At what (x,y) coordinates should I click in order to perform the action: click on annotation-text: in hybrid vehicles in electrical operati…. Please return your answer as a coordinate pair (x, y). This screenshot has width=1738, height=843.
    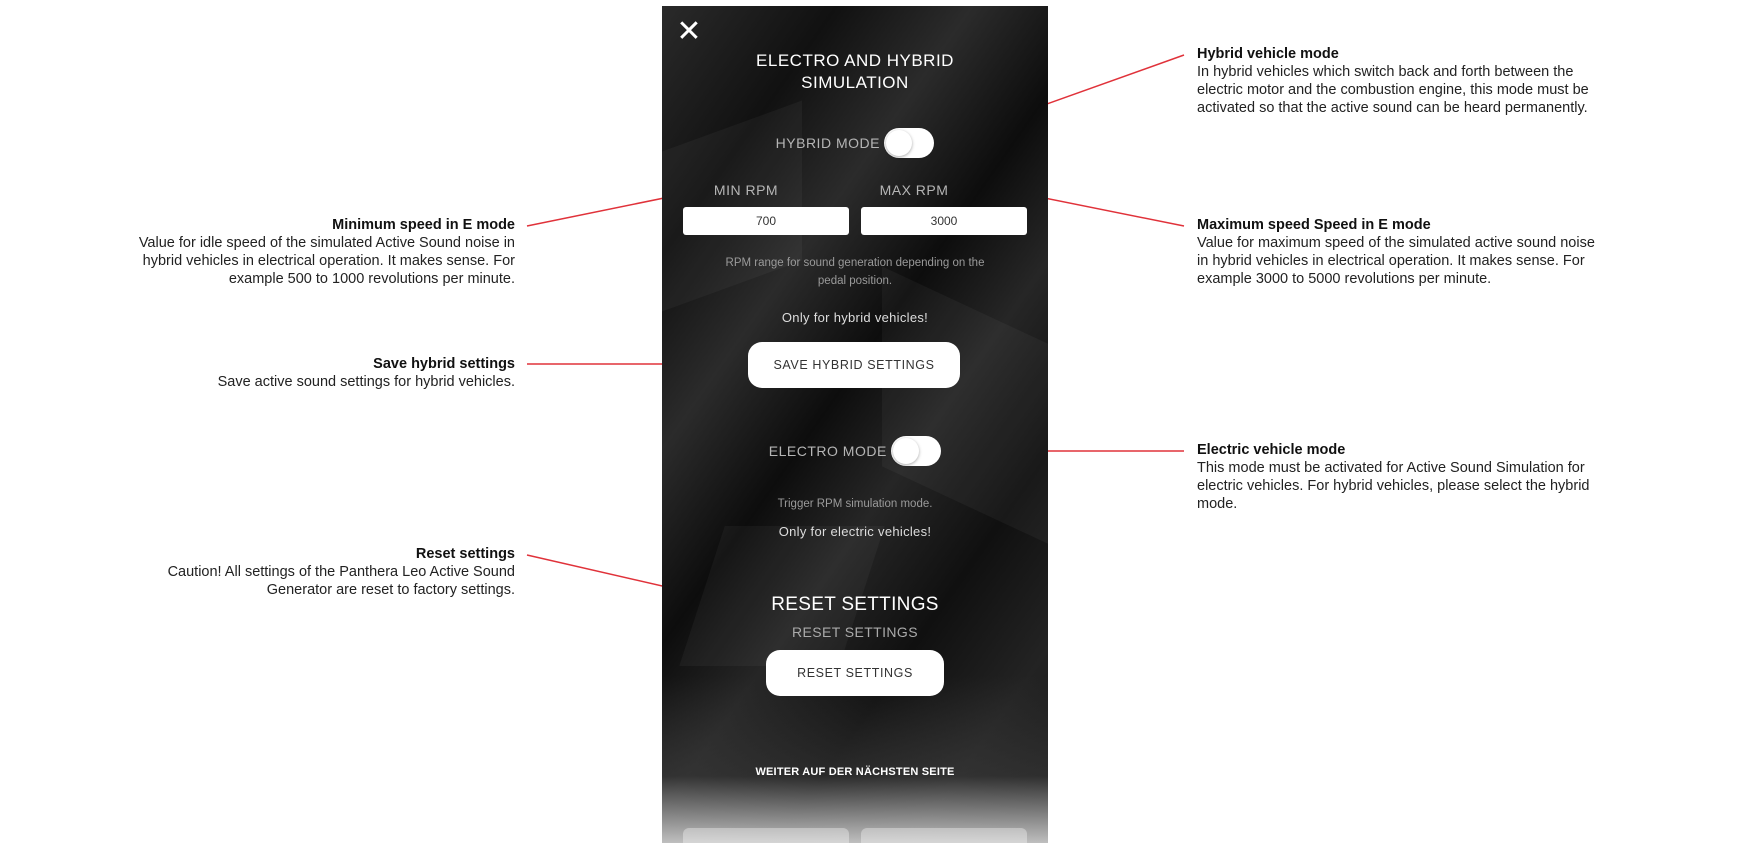
    Looking at the image, I should click on (1391, 261).